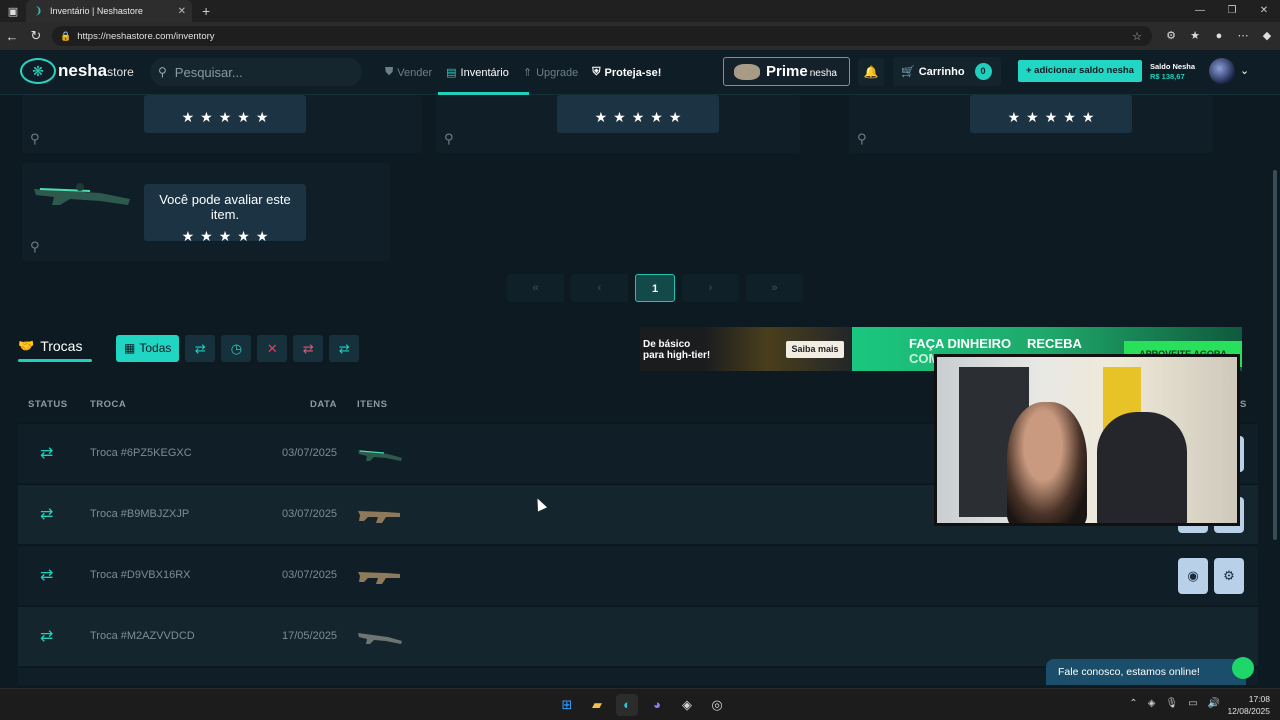 The image size is (1280, 720). What do you see at coordinates (182, 11) in the screenshot?
I see `tab-close-icon: ✕` at bounding box center [182, 11].